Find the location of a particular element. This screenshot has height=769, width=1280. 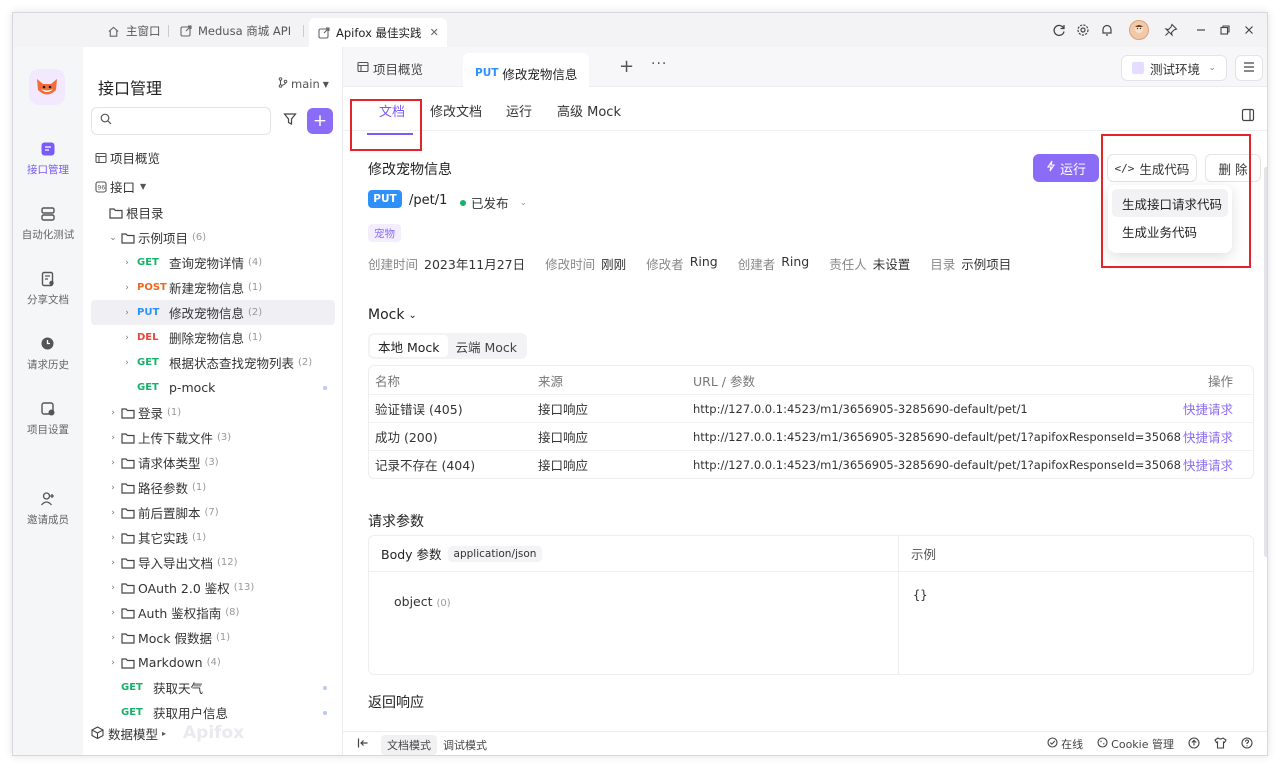

doc-mode-button: 文档模式 is located at coordinates (409, 744).